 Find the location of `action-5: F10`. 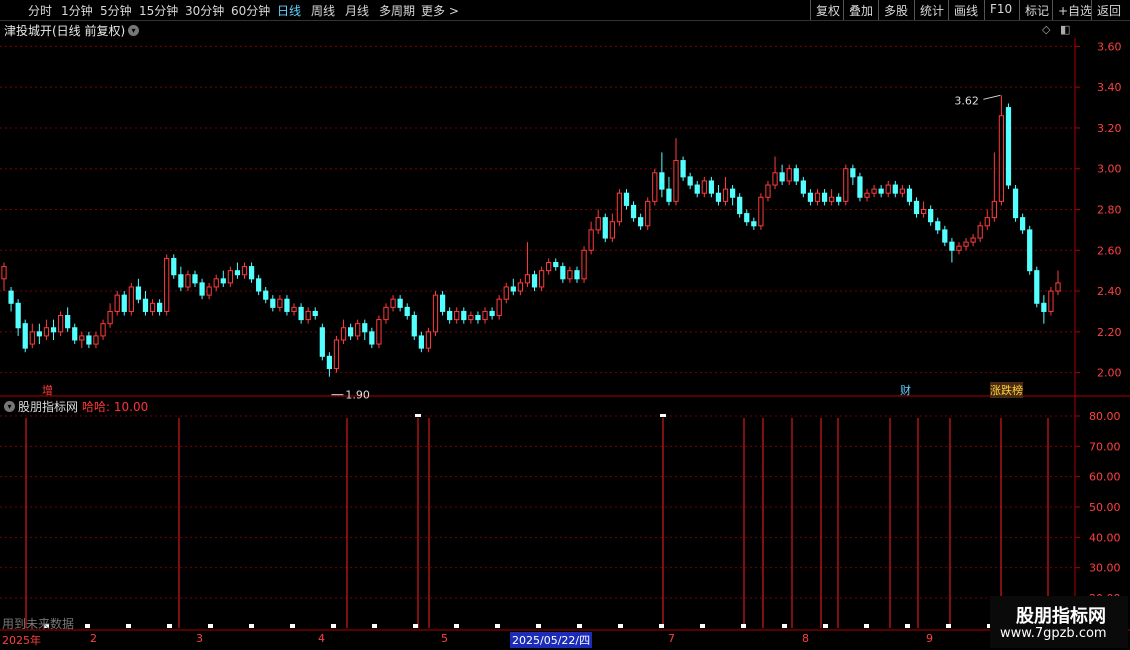

action-5: F10 is located at coordinates (1001, 9).